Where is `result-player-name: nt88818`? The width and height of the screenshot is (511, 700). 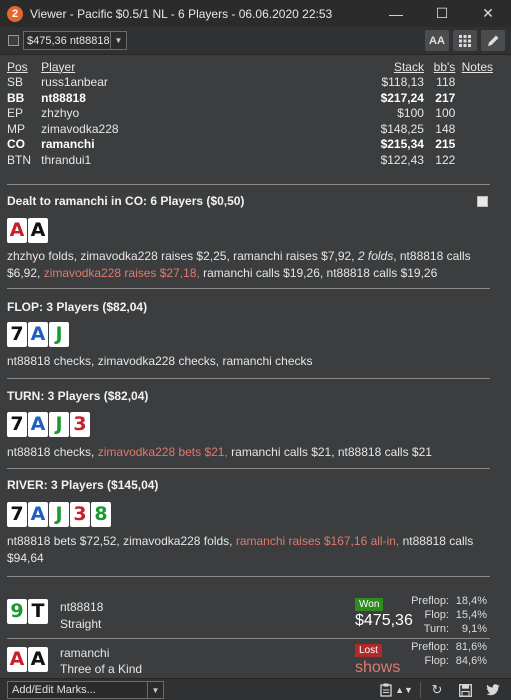 result-player-name: nt88818 is located at coordinates (81, 607).